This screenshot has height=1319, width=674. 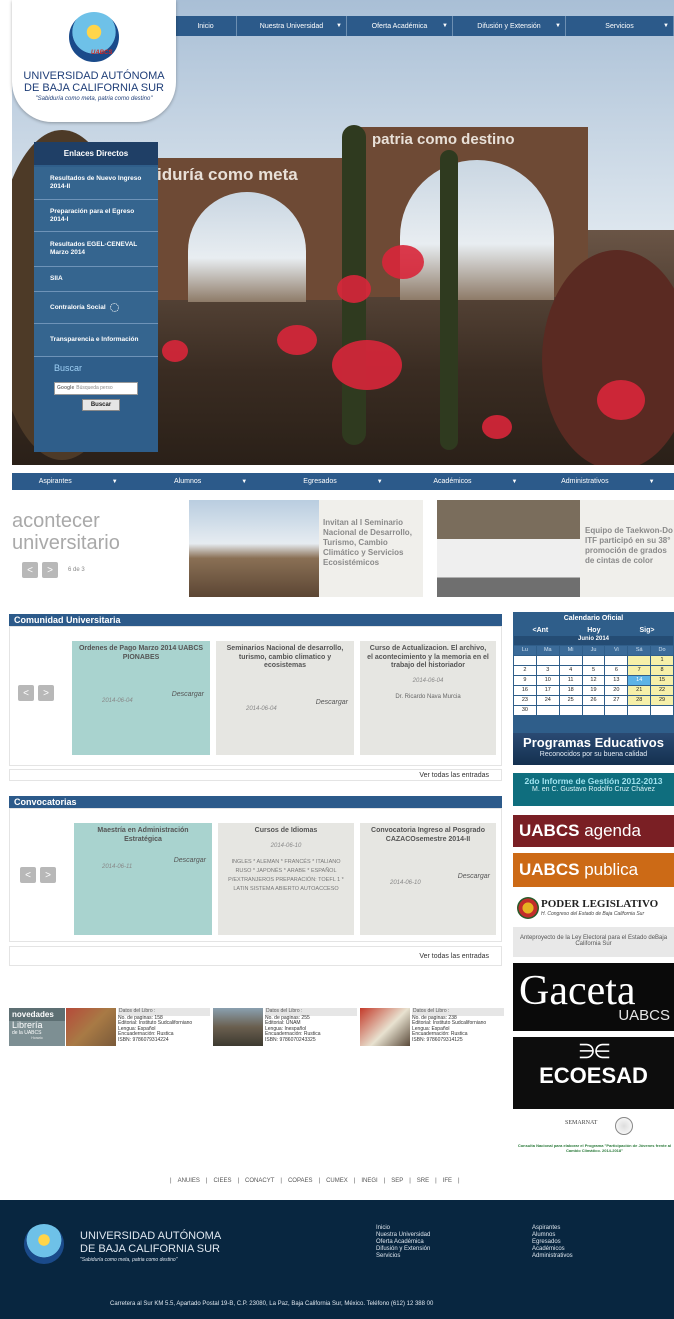 I want to click on topnav-oferta-academica: Oferta Académica ▼, so click(x=400, y=26).